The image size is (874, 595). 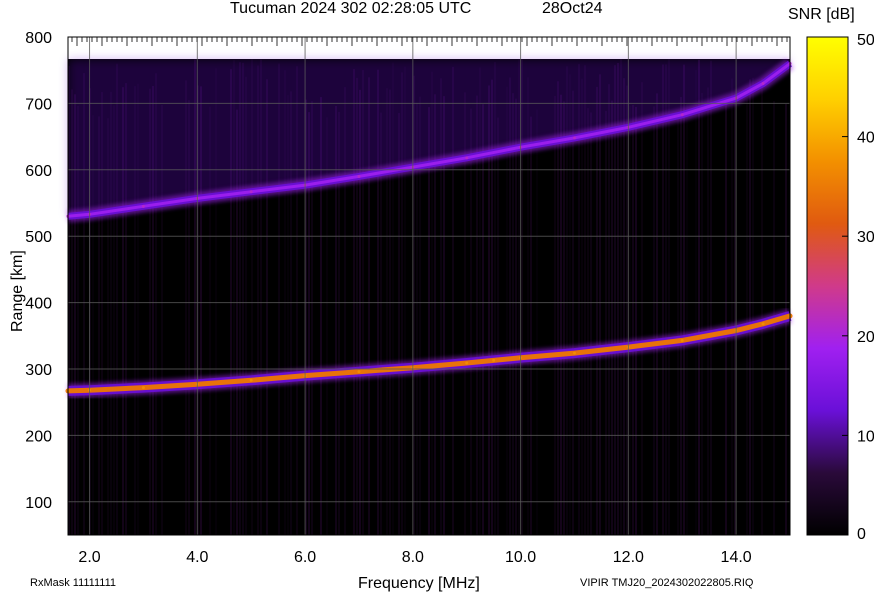 I want to click on x-tick-label: 14.0, so click(x=736, y=557).